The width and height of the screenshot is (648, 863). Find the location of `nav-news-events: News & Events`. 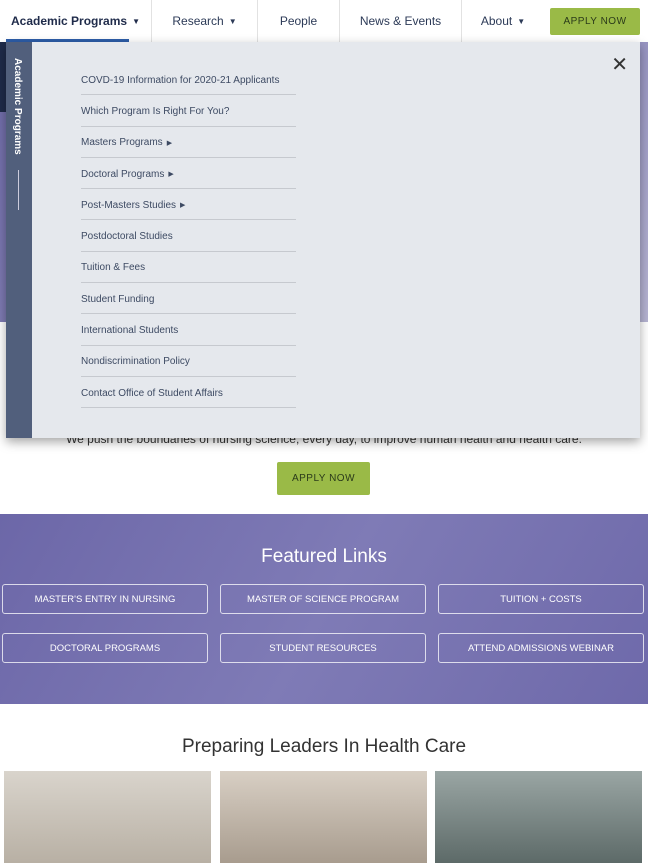

nav-news-events: News & Events is located at coordinates (401, 21).